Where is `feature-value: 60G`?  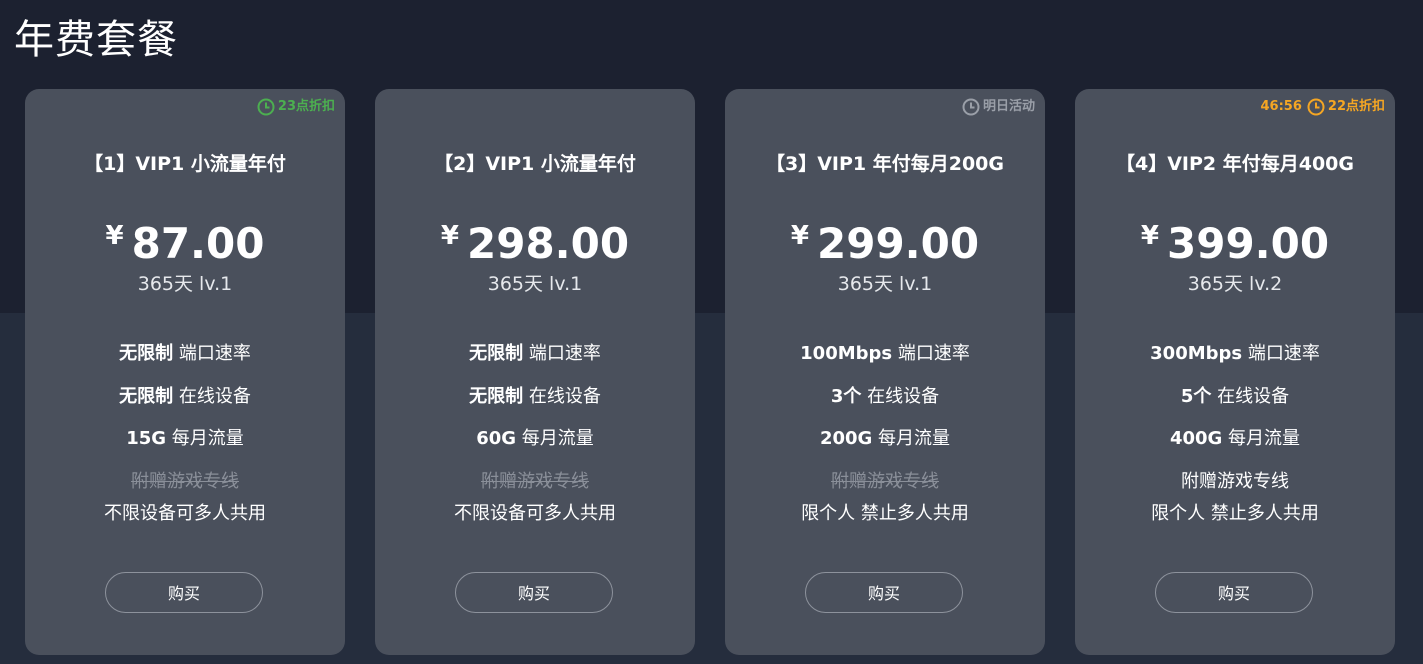
feature-value: 60G is located at coordinates (496, 438).